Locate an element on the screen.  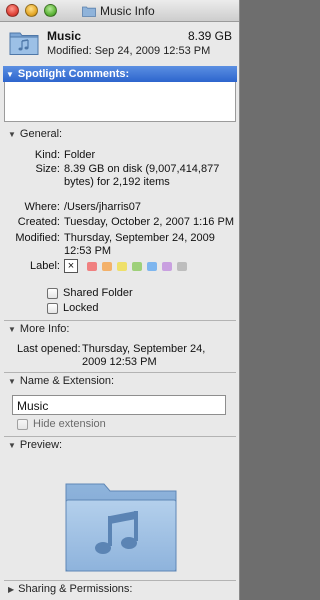
window-title-group: Music Info is located at coordinates (118, 11).